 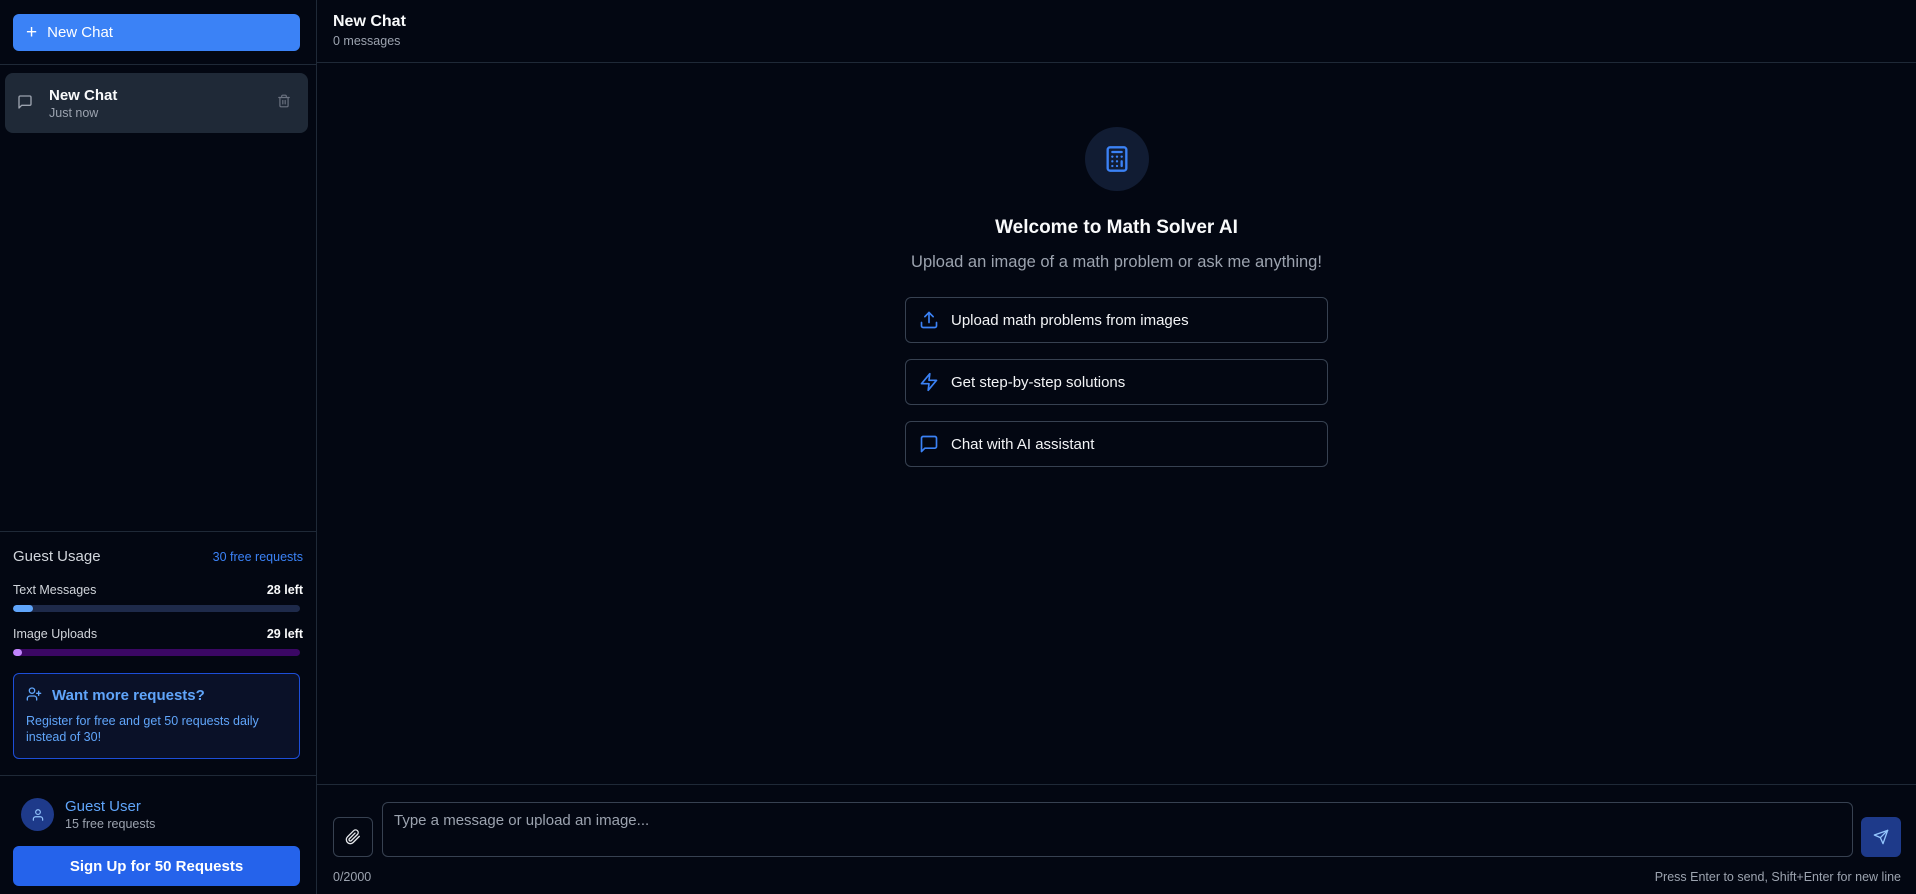 I want to click on image-uploads-progress-fill, so click(x=17, y=652).